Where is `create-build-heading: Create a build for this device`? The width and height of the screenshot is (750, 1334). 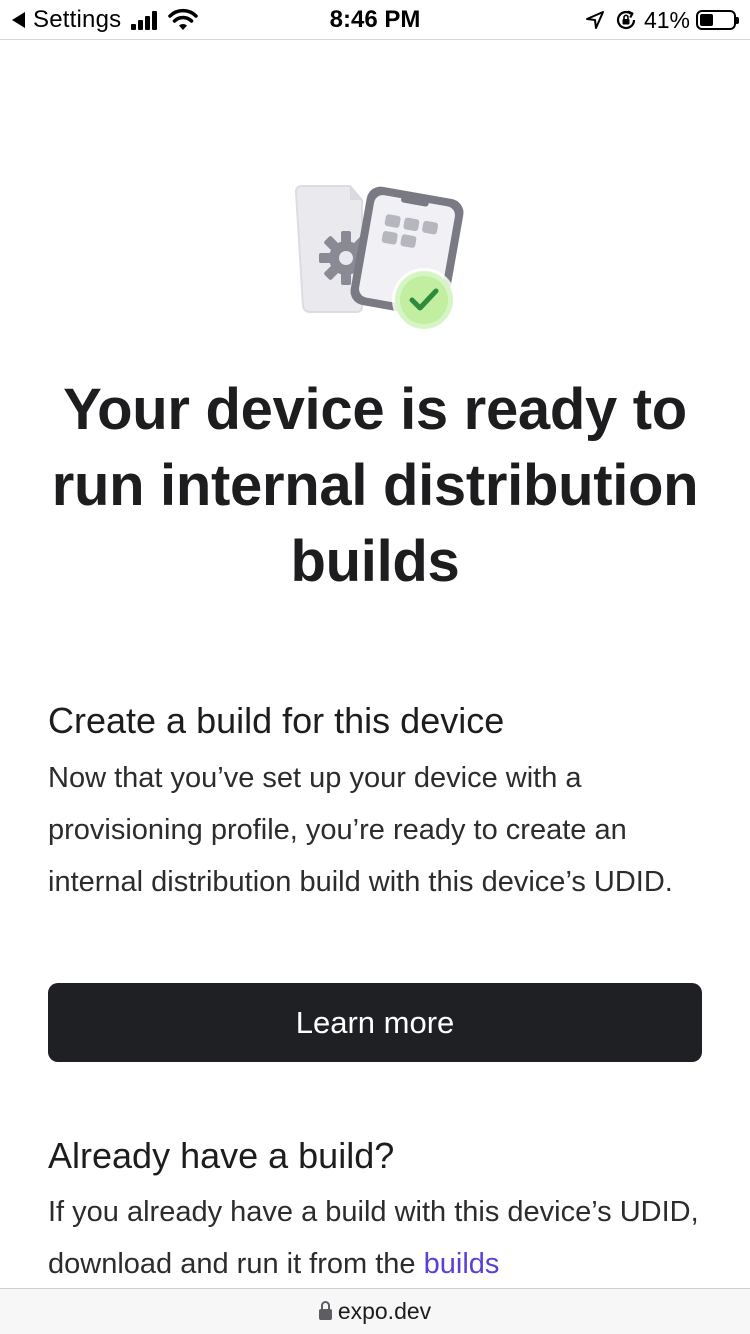
create-build-heading: Create a build for this device is located at coordinates (276, 720).